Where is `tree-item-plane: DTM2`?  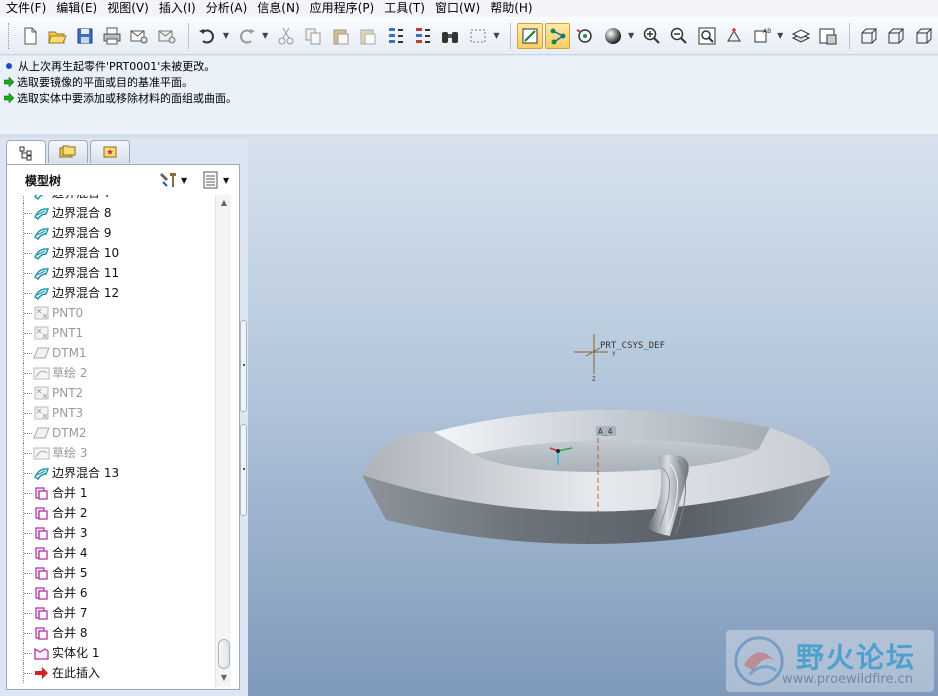
tree-item-plane: DTM2 is located at coordinates (110, 433).